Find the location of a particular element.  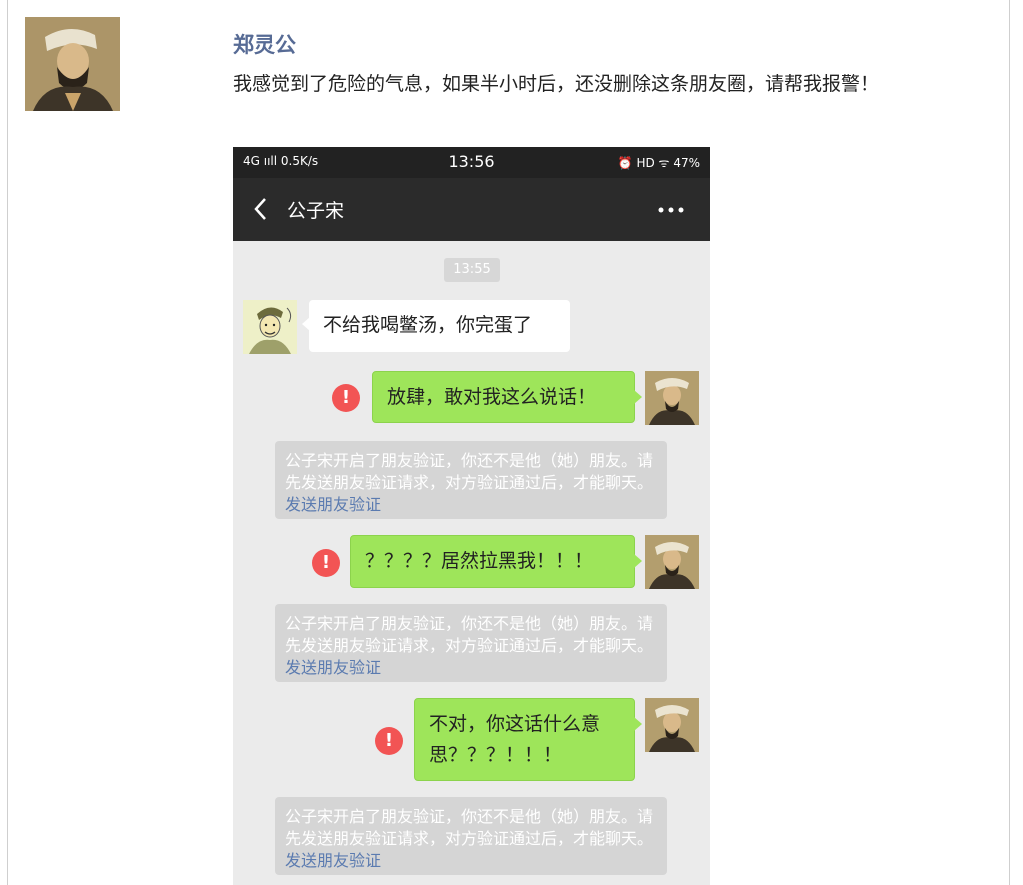

message-timestamp: 13:55 is located at coordinates (472, 270).